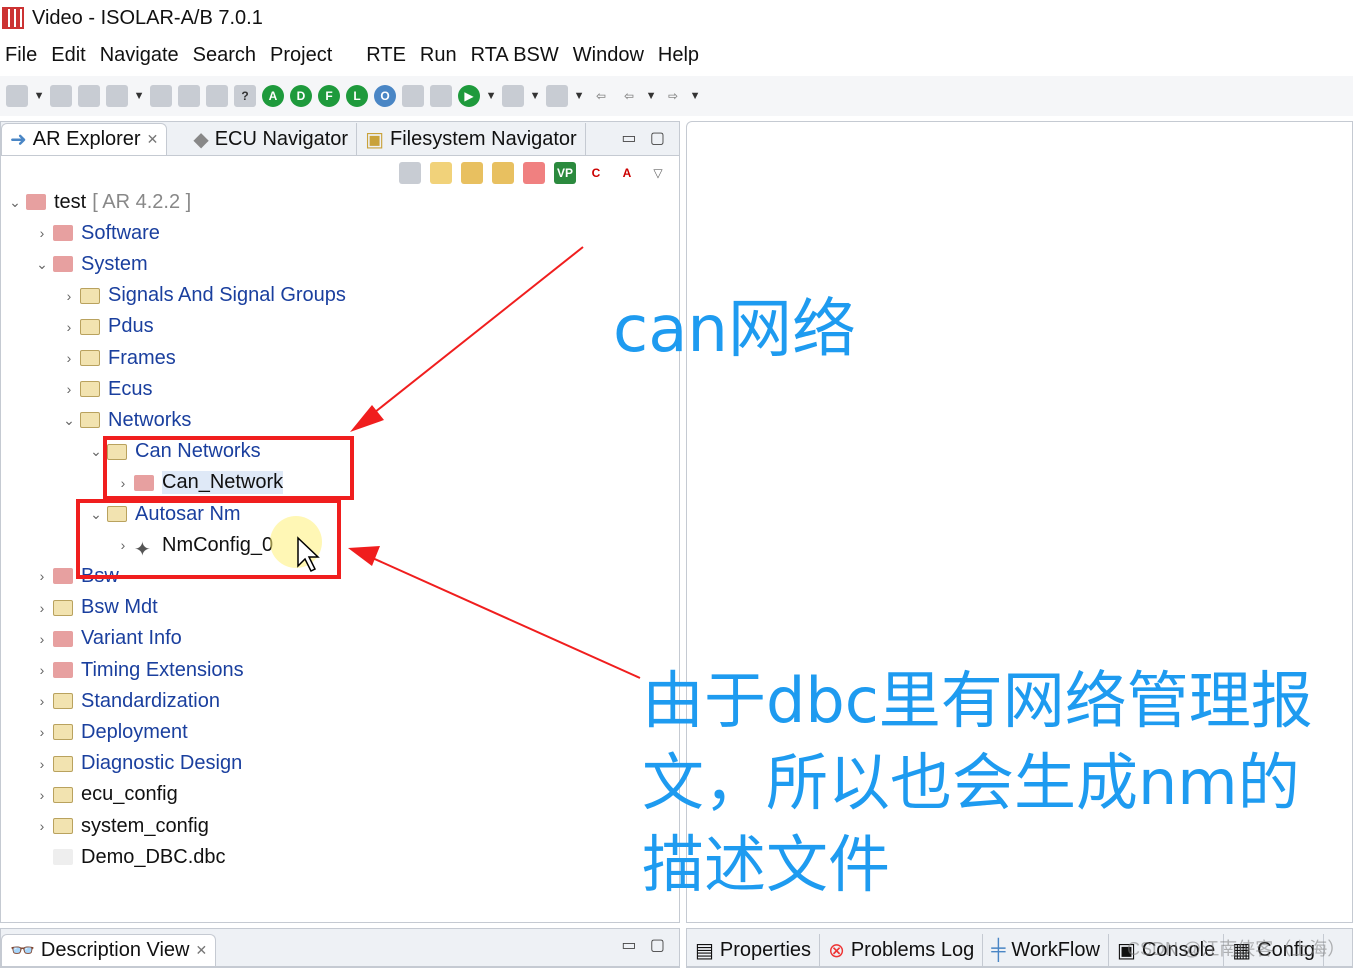 The image size is (1353, 968). Describe the element at coordinates (122, 826) in the screenshot. I see `tree-item: › system_config` at that location.